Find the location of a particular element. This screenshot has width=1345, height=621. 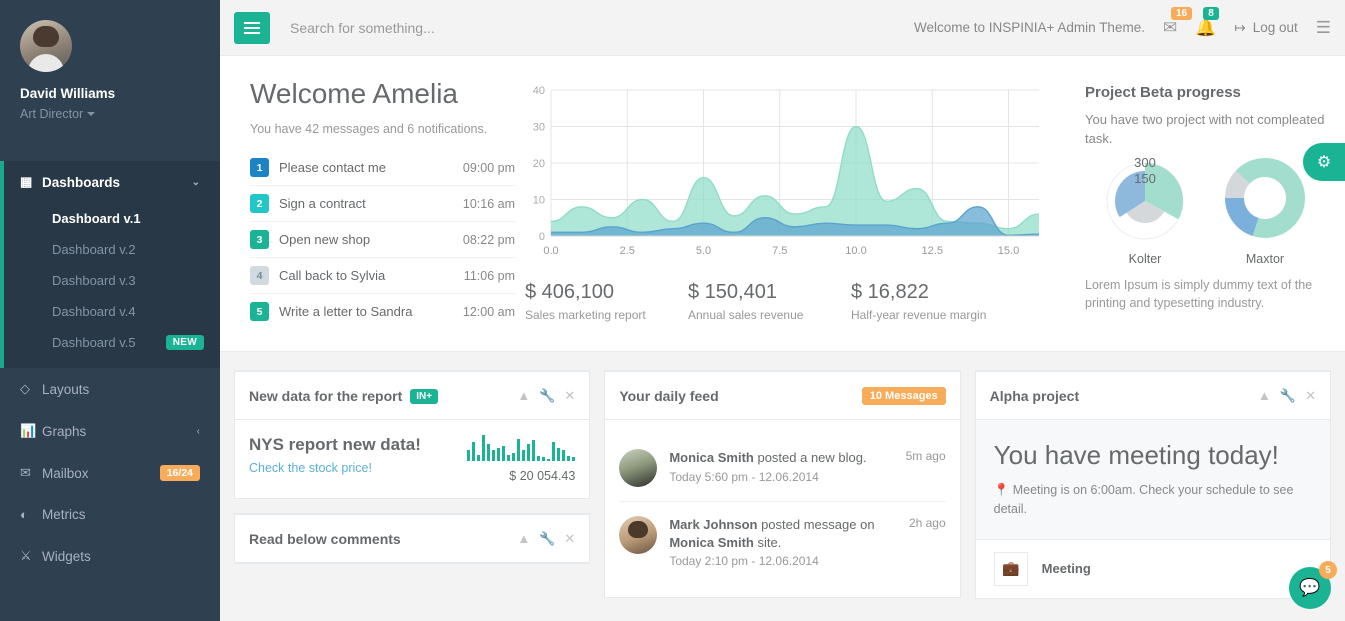

stock-price-link: Check the stock price! is located at coordinates (310, 468).